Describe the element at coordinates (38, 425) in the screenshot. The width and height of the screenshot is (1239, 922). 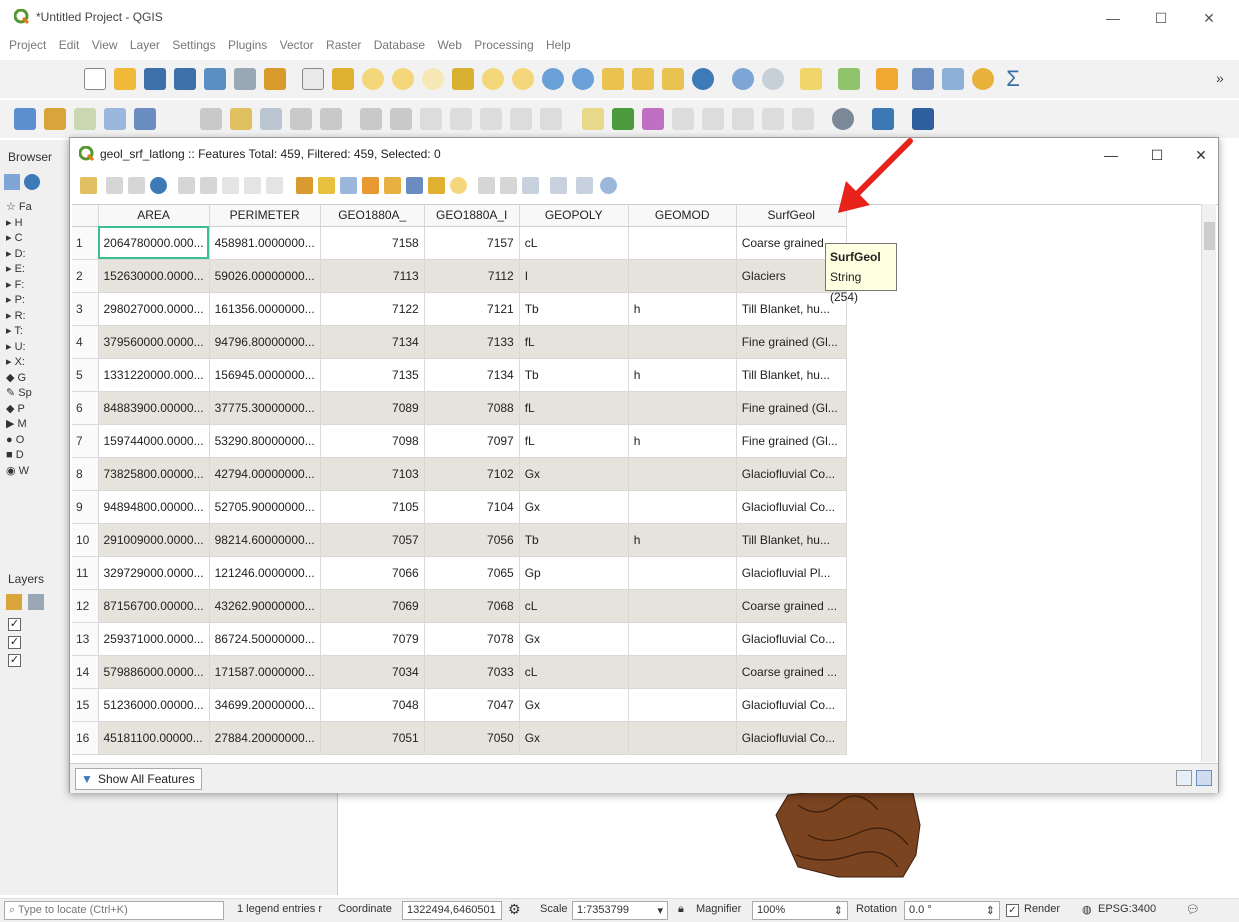
I see `browser-item: ▶ M` at that location.